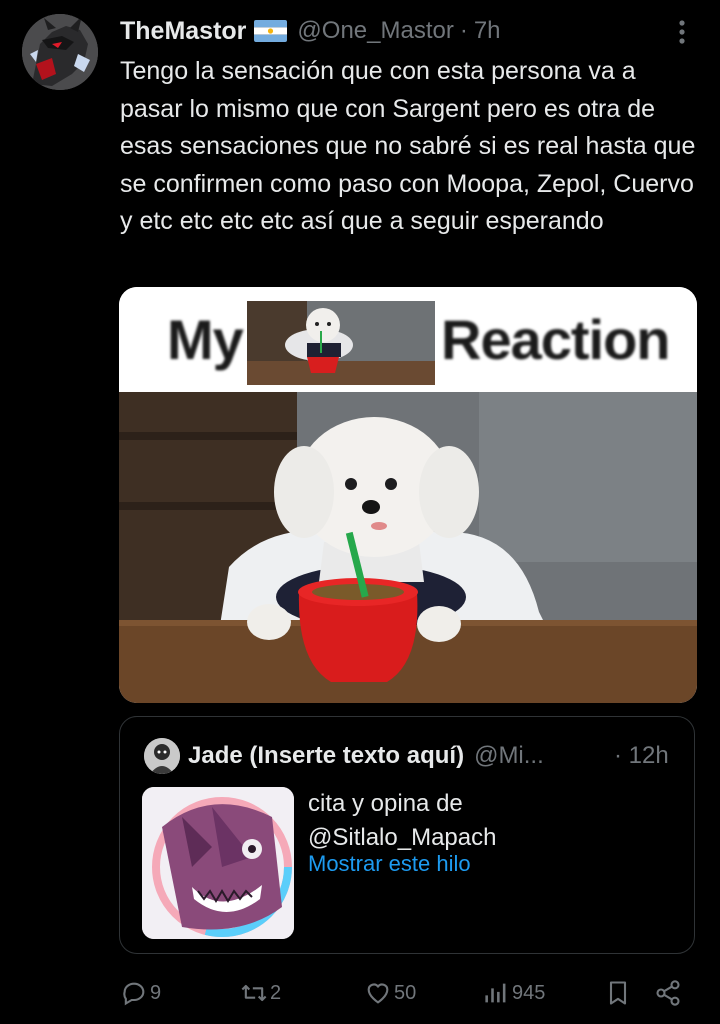 The width and height of the screenshot is (720, 1024). What do you see at coordinates (375, 31) in the screenshot?
I see `user-handle: @One_Mastor` at bounding box center [375, 31].